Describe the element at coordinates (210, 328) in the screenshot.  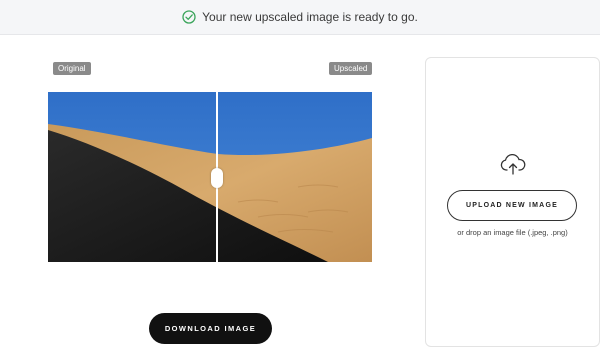
I see `download-button: DOWNLOAD IMAGE` at that location.